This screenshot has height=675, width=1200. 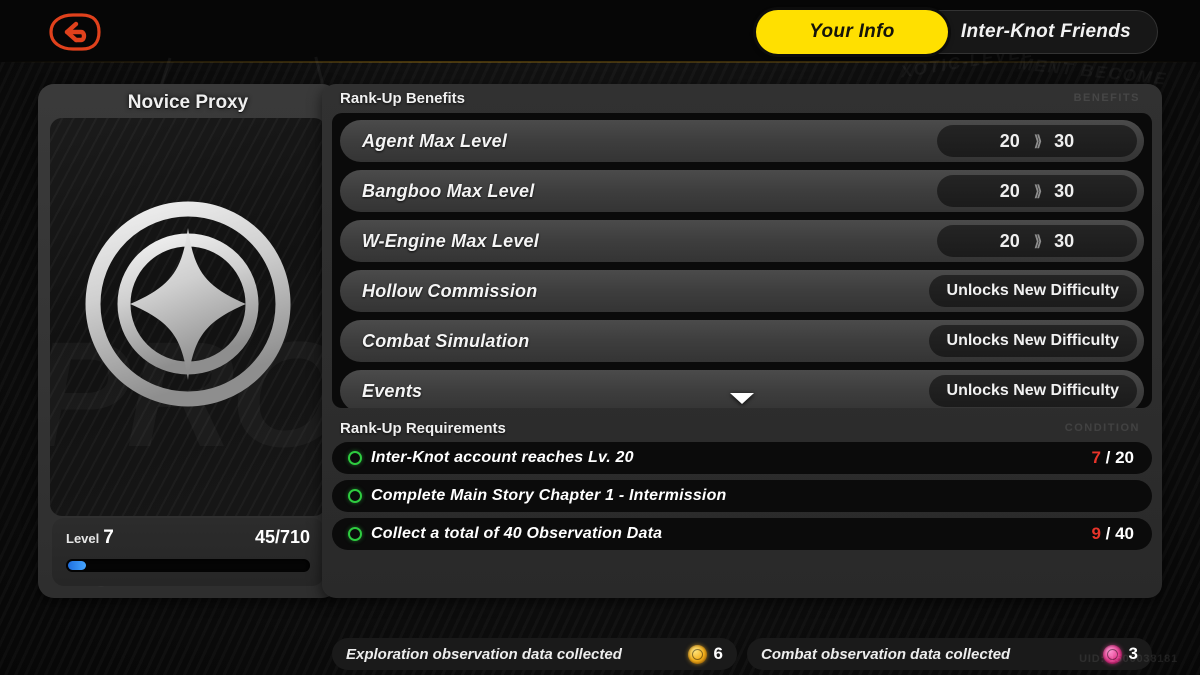 I want to click on player-exp-bar, so click(x=188, y=565).